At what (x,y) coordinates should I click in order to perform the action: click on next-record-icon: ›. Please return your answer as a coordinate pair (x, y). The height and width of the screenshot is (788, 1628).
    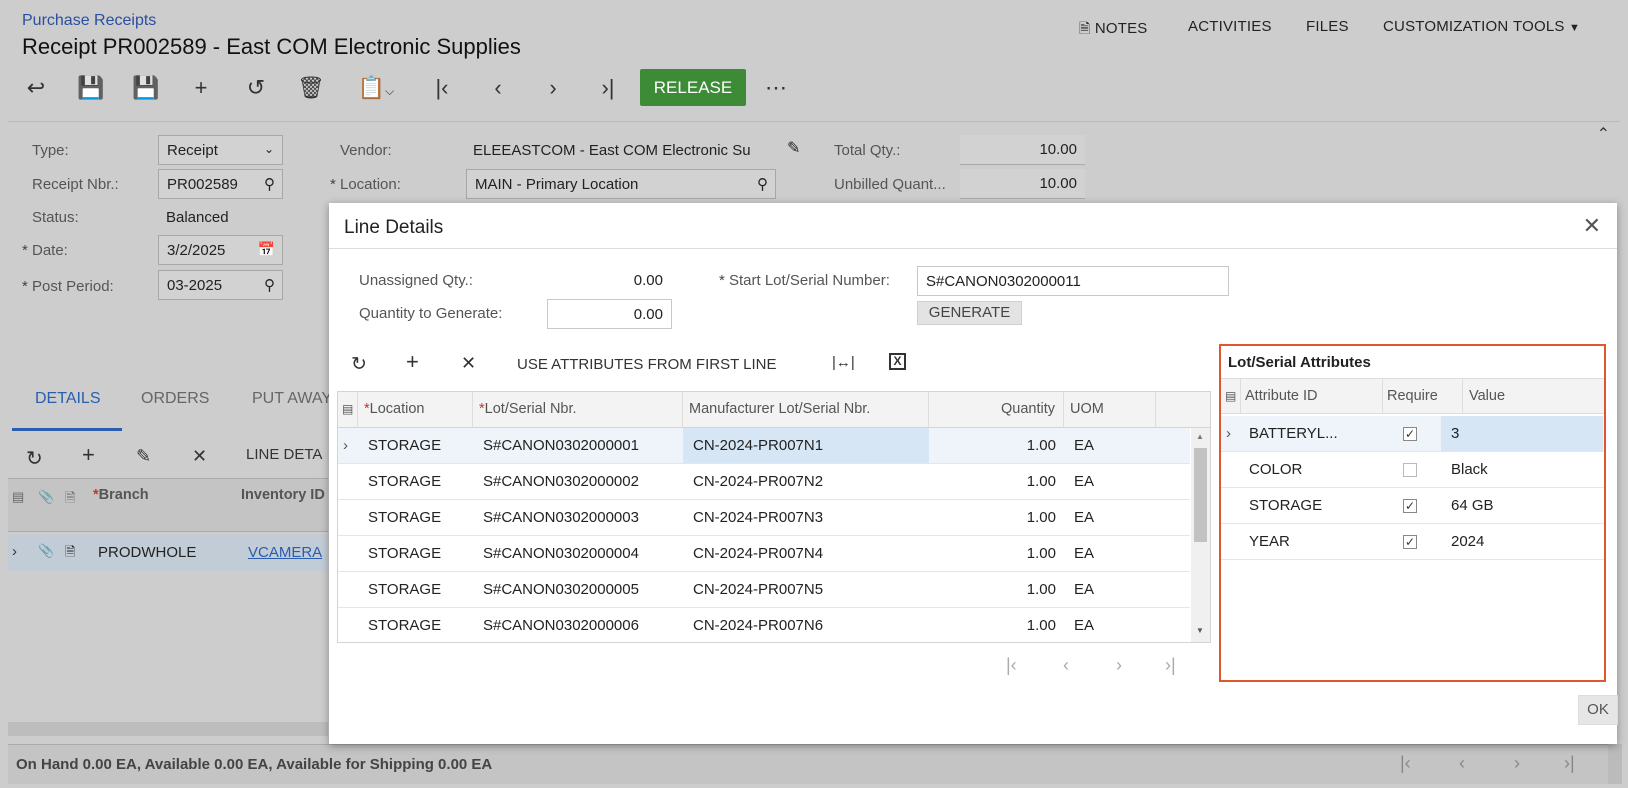
    Looking at the image, I should click on (553, 88).